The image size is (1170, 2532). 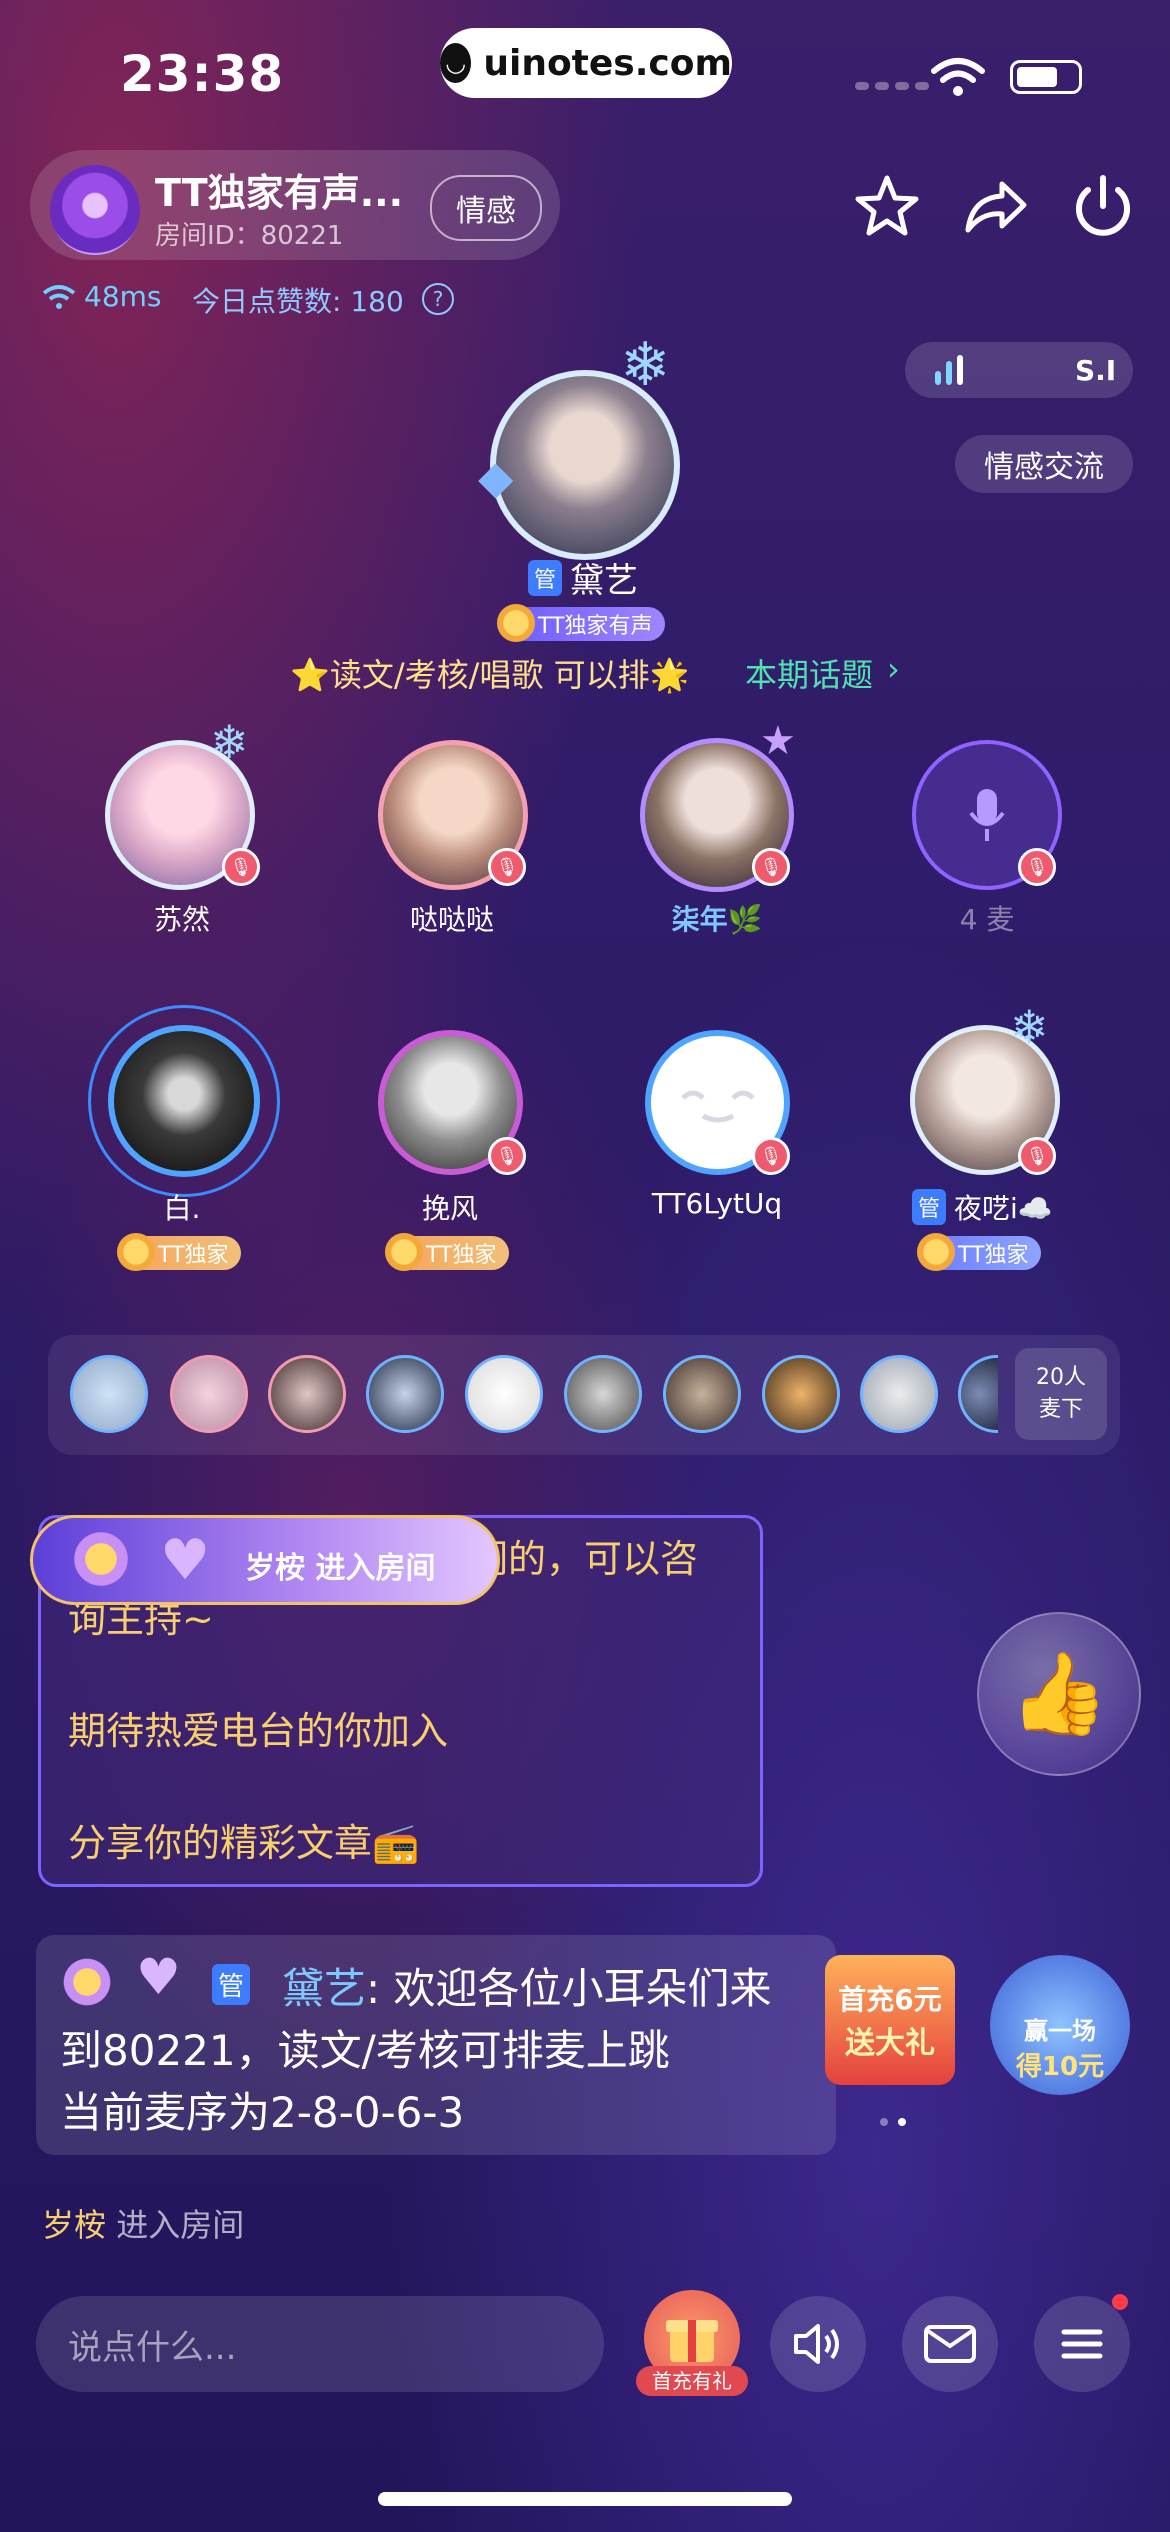 What do you see at coordinates (717, 1106) in the screenshot?
I see `default-avatar-face-icon` at bounding box center [717, 1106].